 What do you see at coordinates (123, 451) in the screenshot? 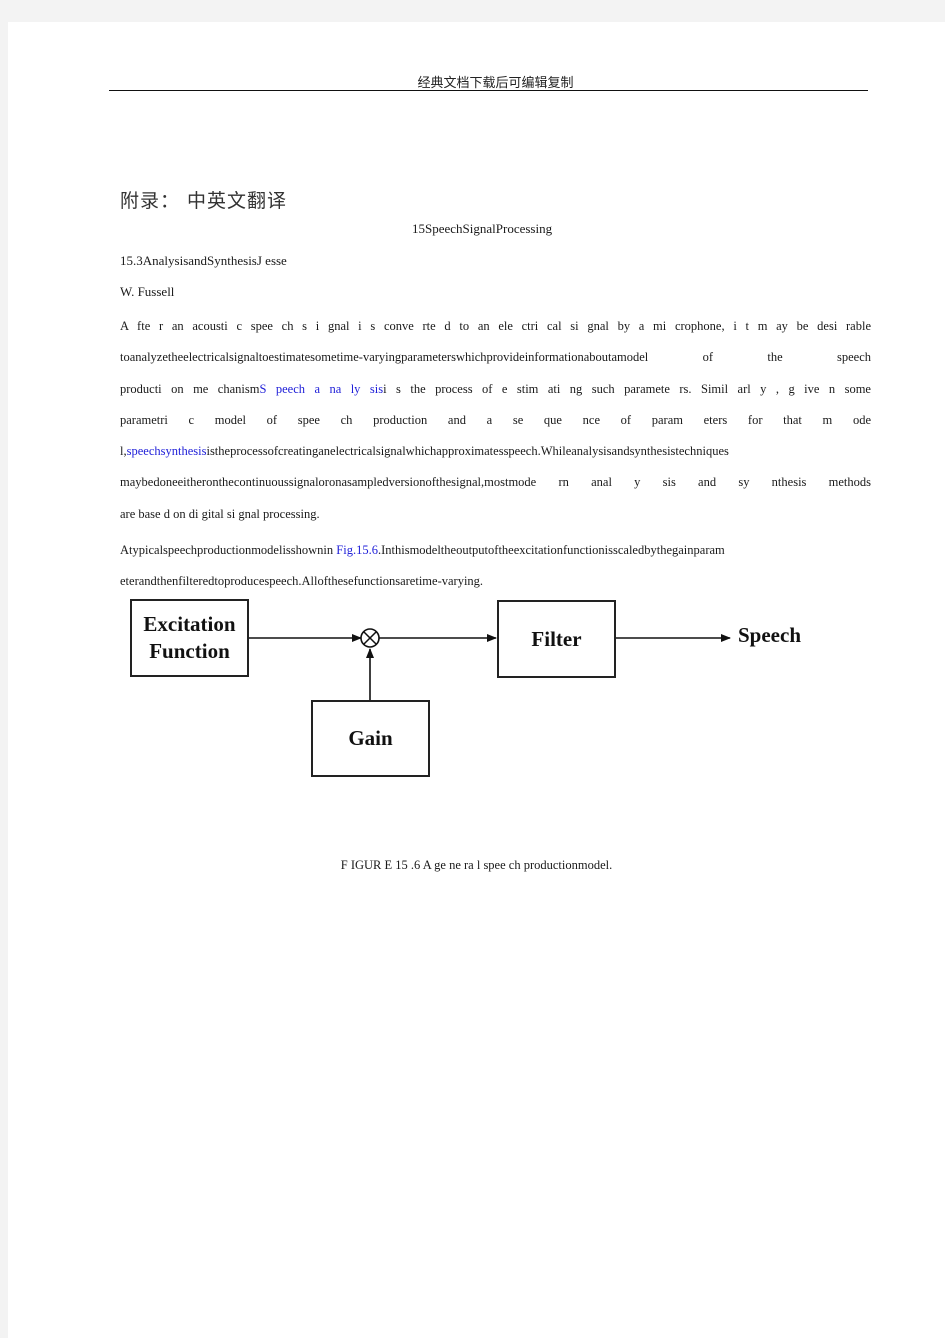
I see `text-run: l,` at bounding box center [123, 451].